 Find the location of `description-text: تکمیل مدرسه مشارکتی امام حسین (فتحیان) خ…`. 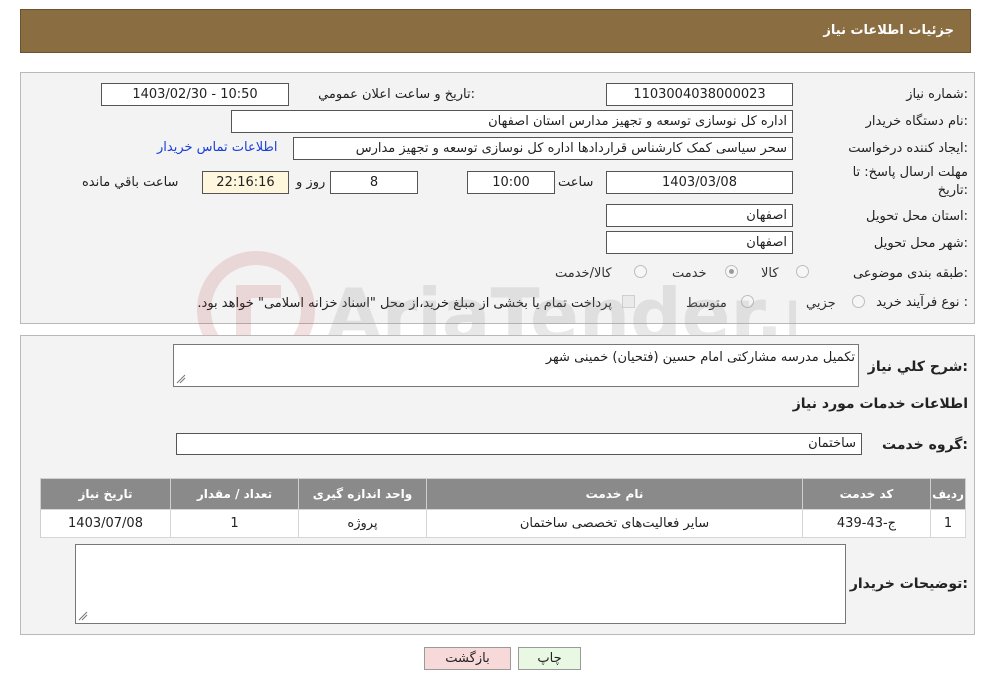

description-text: تکمیل مدرسه مشارکتی امام حسین (فتحیان) خ… is located at coordinates (700, 357).